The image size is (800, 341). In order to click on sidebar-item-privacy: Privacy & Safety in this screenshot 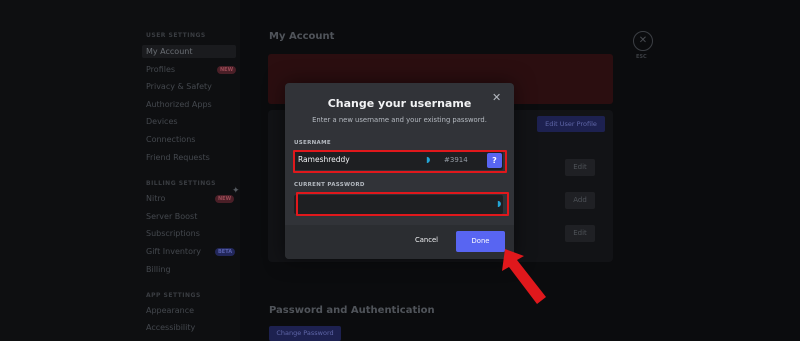, I will do `click(179, 86)`.